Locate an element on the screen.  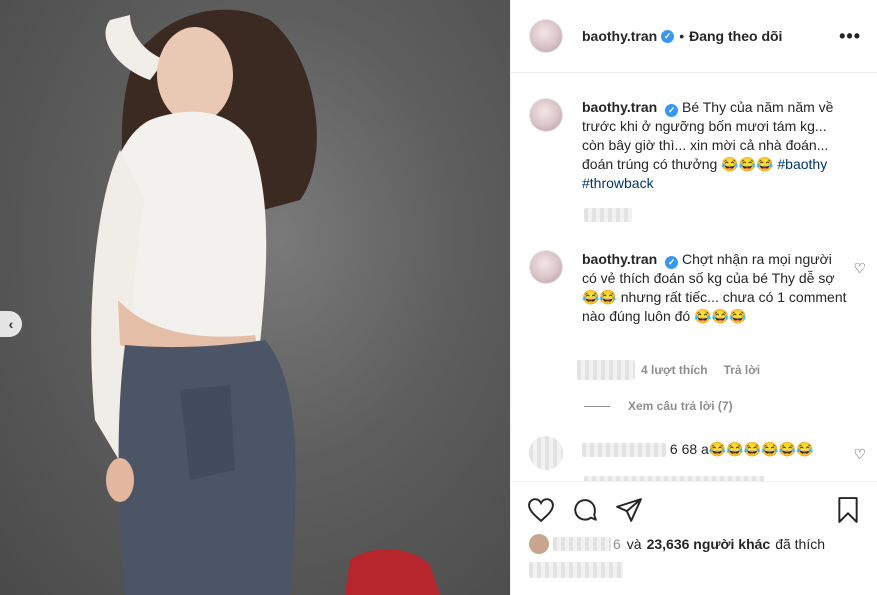
view-replies-button: Xem câu trả lời (7) is located at coordinates (658, 406).